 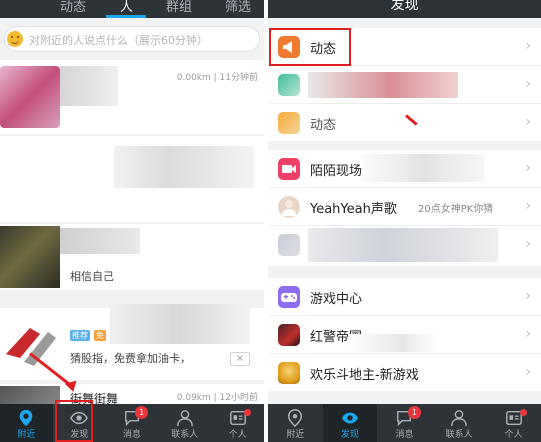 I want to click on menu-item-label: 欢乐斗地主-新游戏, so click(x=364, y=375).